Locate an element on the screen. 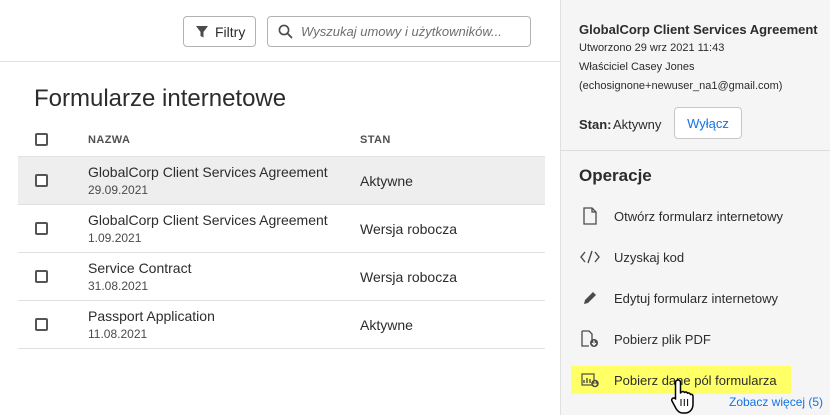  select-all-checkbox is located at coordinates (41, 139).